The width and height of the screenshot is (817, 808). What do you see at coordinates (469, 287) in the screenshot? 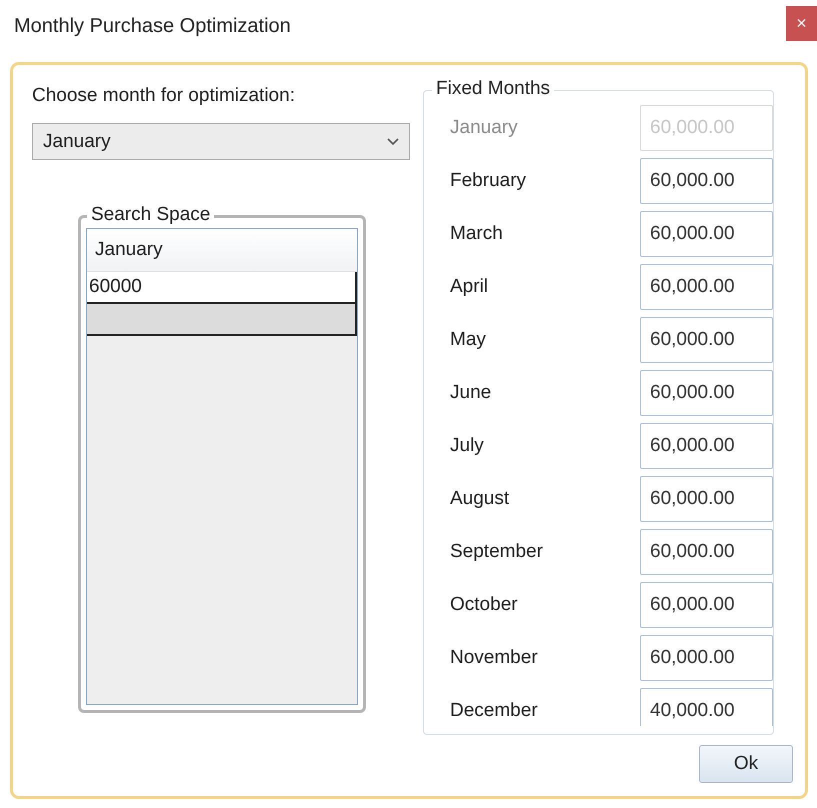
I see `month-label: April` at bounding box center [469, 287].